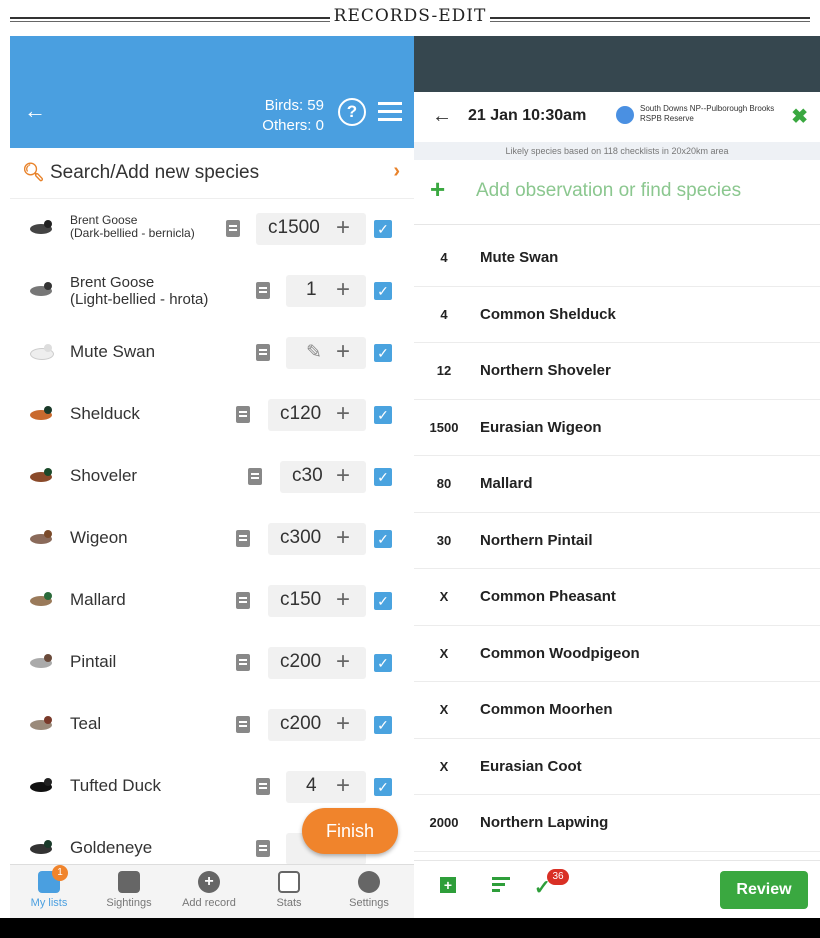 Image resolution: width=820 pixels, height=938 pixels. I want to click on table-row: 2000 Northern Lapwing, so click(617, 823).